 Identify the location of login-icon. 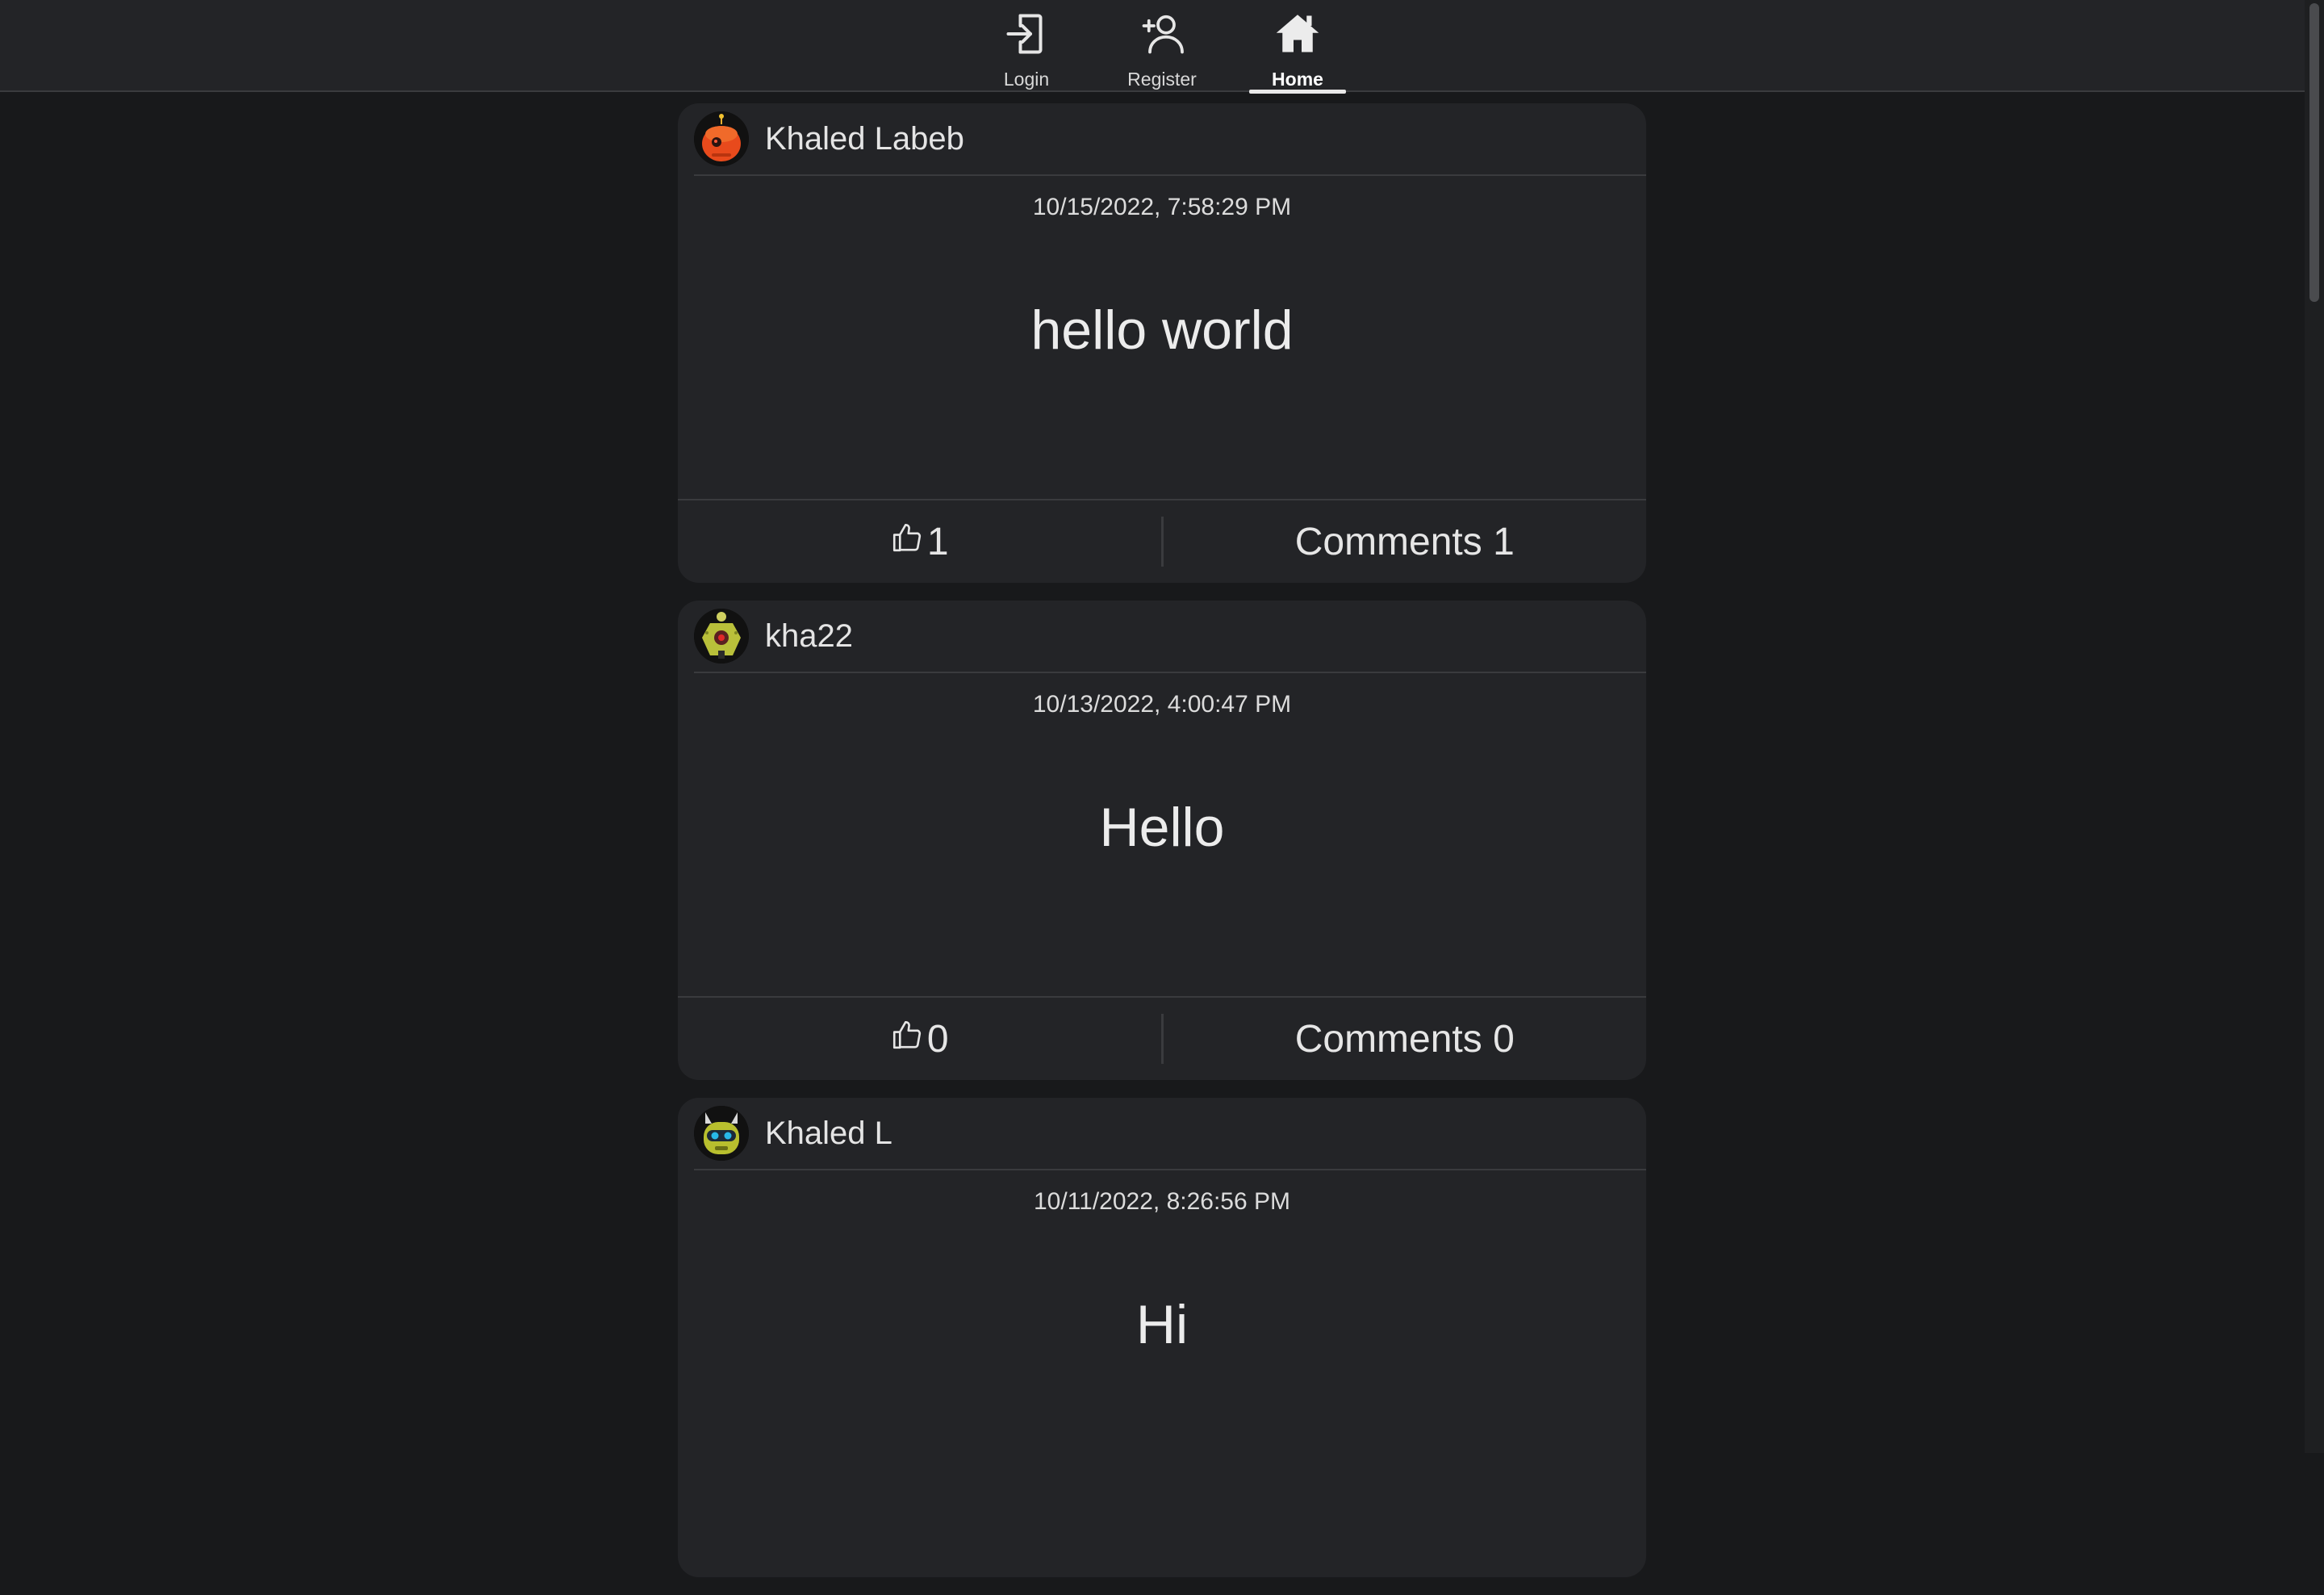
(1026, 36).